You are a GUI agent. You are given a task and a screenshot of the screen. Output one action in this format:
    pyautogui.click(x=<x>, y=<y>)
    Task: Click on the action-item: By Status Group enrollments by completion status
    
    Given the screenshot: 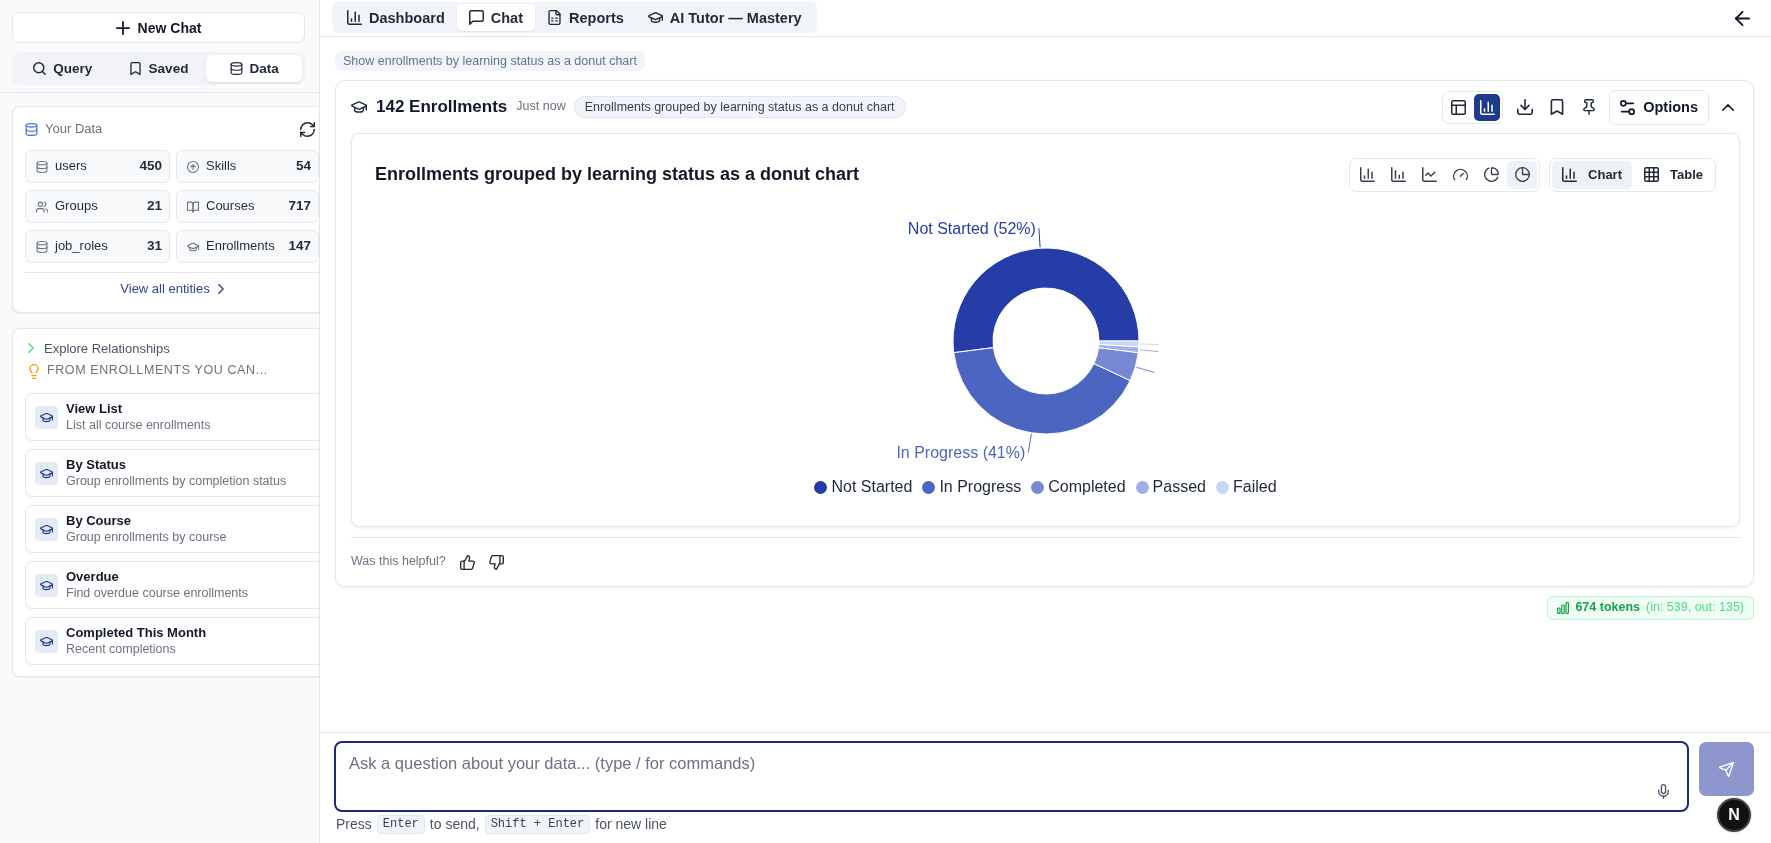 What is the action you would take?
    pyautogui.click(x=172, y=473)
    